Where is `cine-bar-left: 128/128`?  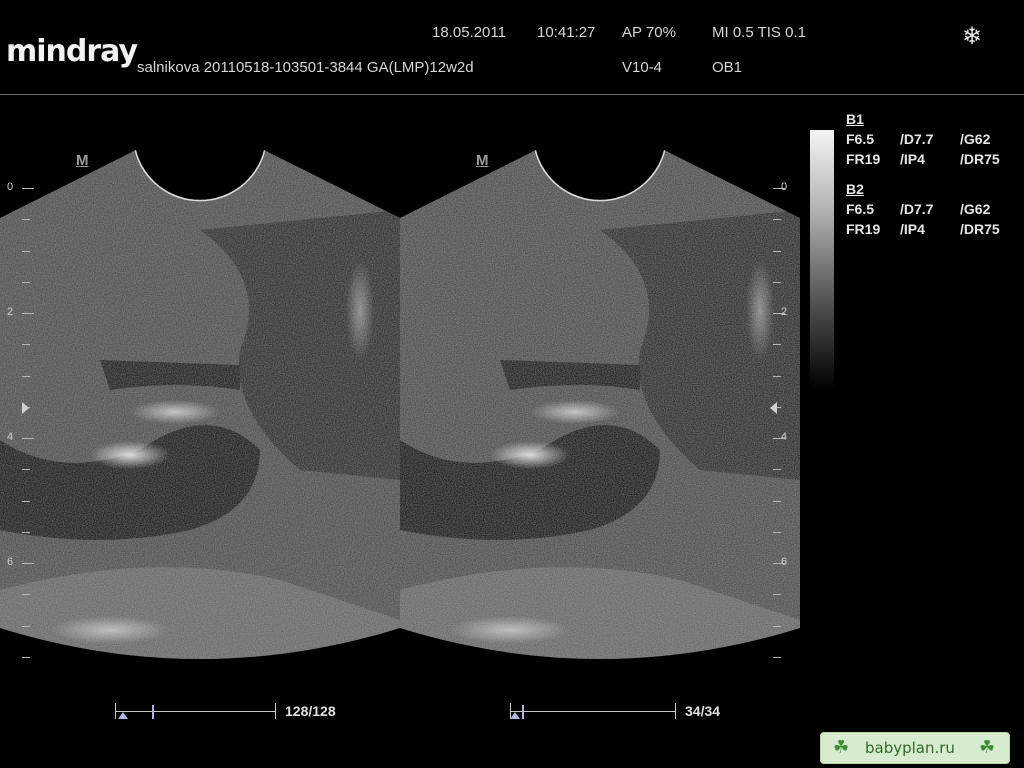 cine-bar-left: 128/128 is located at coordinates (230, 712).